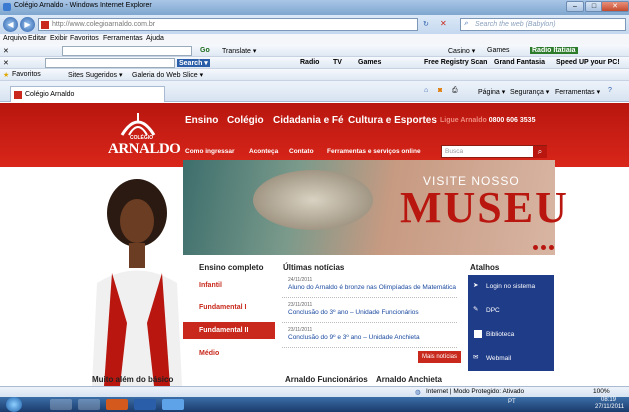 The width and height of the screenshot is (629, 412). I want to click on section-muito-alem: Muito além do básico, so click(133, 379).